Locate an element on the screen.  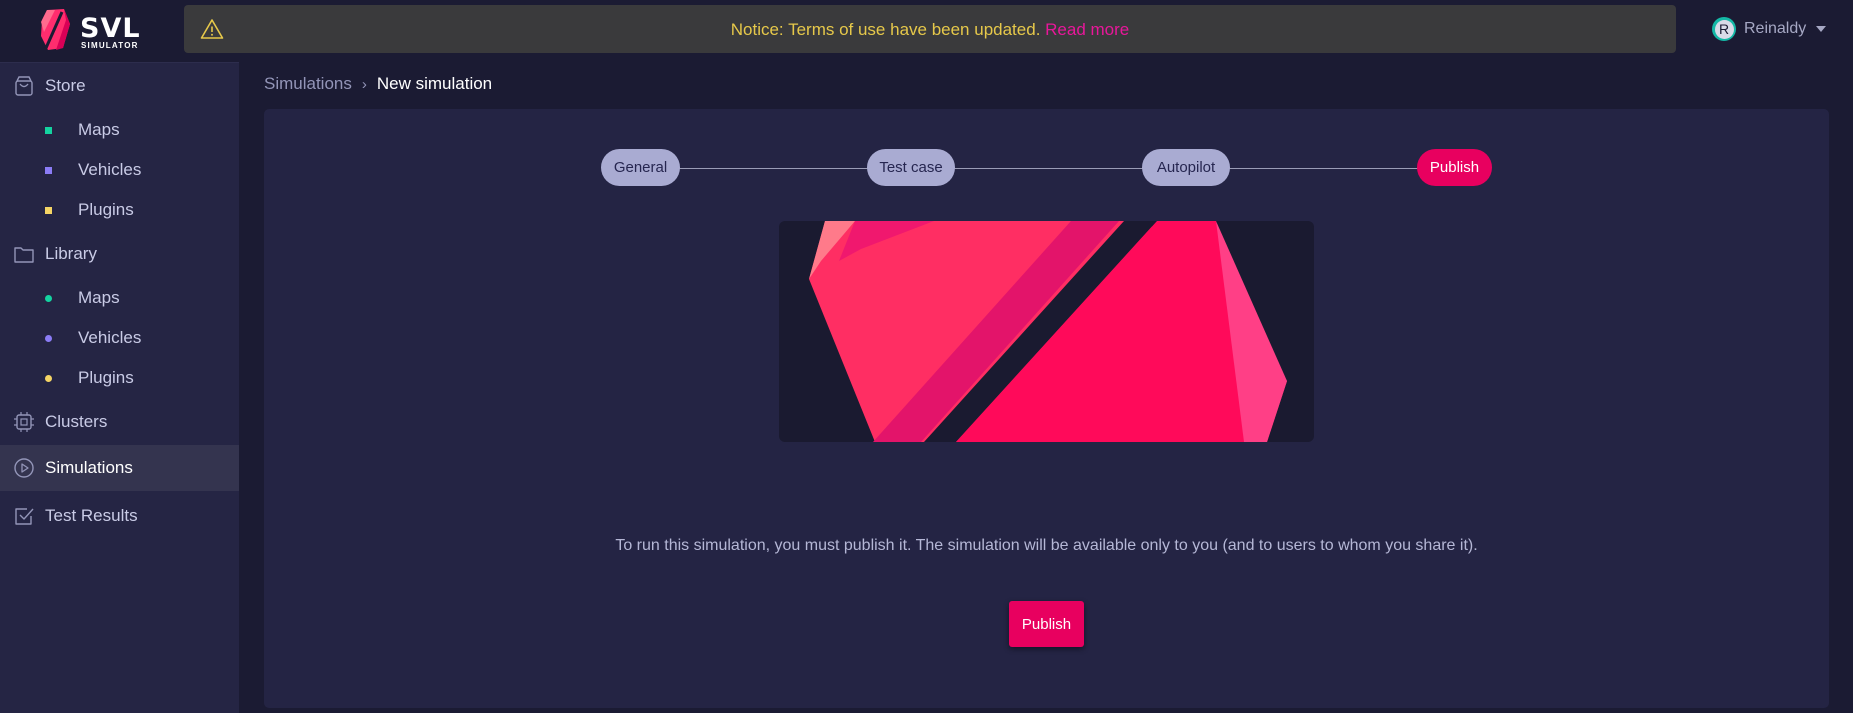
sidebar-item-store-maps: Maps is located at coordinates (119, 130).